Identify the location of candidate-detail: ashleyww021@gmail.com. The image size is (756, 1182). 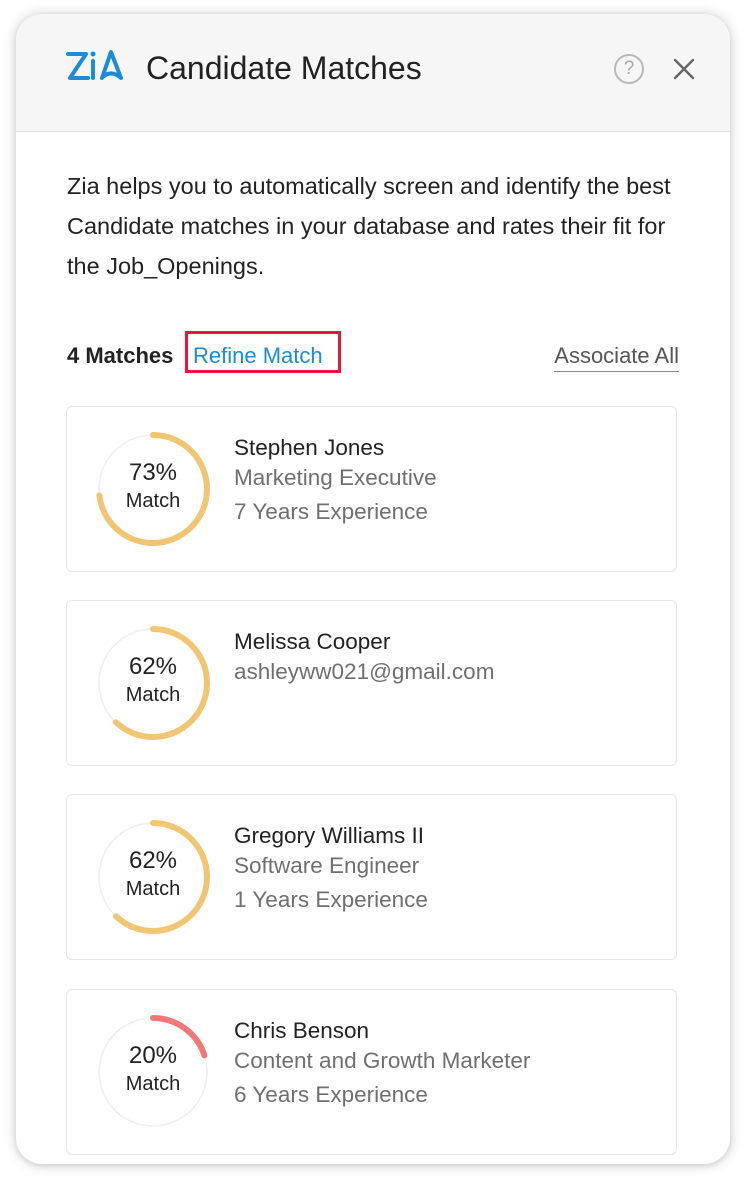
(364, 671).